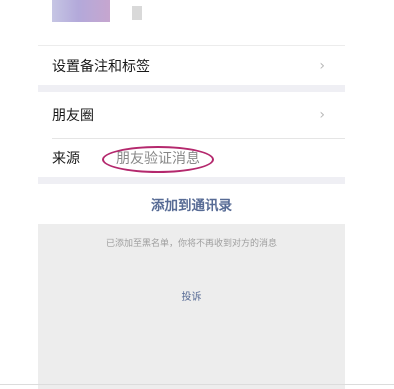 This screenshot has height=389, width=394. I want to click on bottom-divider, so click(197, 384).